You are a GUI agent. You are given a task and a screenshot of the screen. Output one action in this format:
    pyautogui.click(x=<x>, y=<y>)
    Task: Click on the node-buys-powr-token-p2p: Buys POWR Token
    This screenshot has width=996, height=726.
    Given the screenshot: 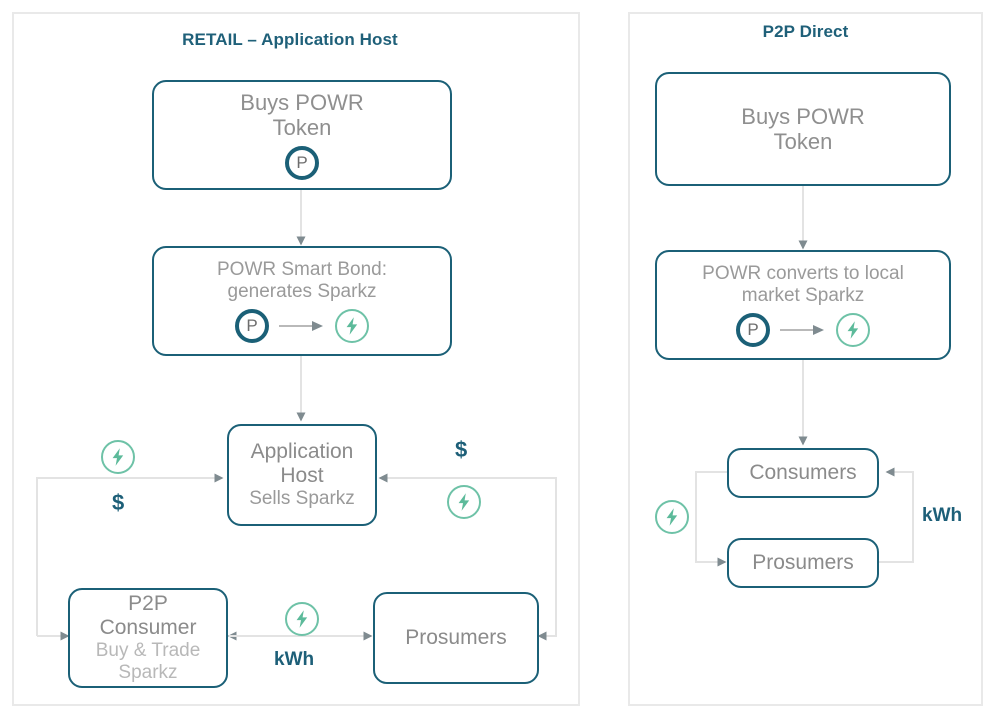 What is the action you would take?
    pyautogui.click(x=803, y=129)
    